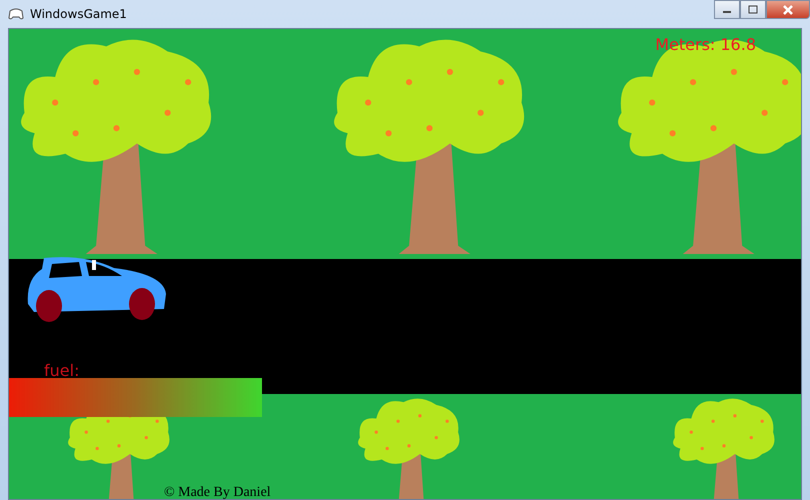  Describe the element at coordinates (727, 9) in the screenshot. I see `minimize-button` at that location.